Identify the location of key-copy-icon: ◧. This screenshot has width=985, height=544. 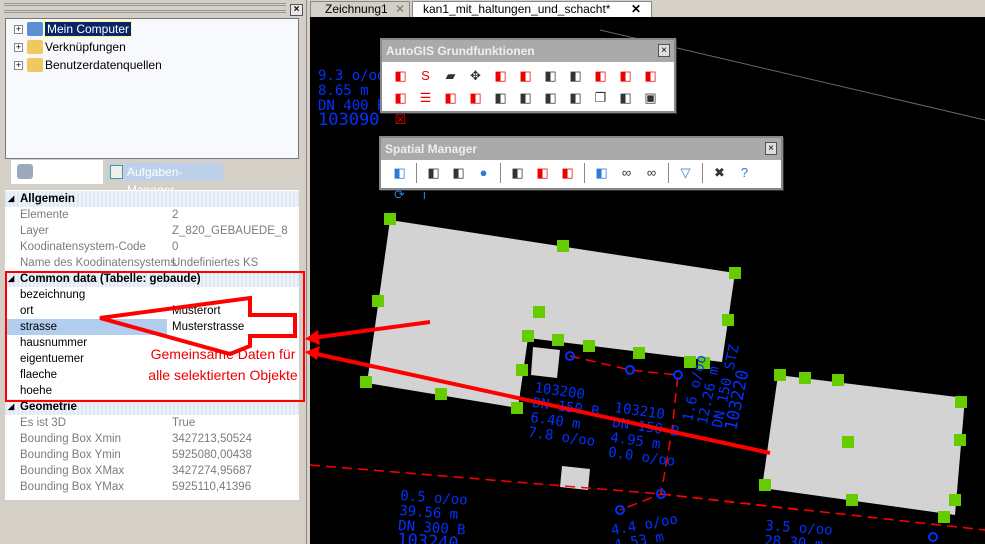
(501, 98).